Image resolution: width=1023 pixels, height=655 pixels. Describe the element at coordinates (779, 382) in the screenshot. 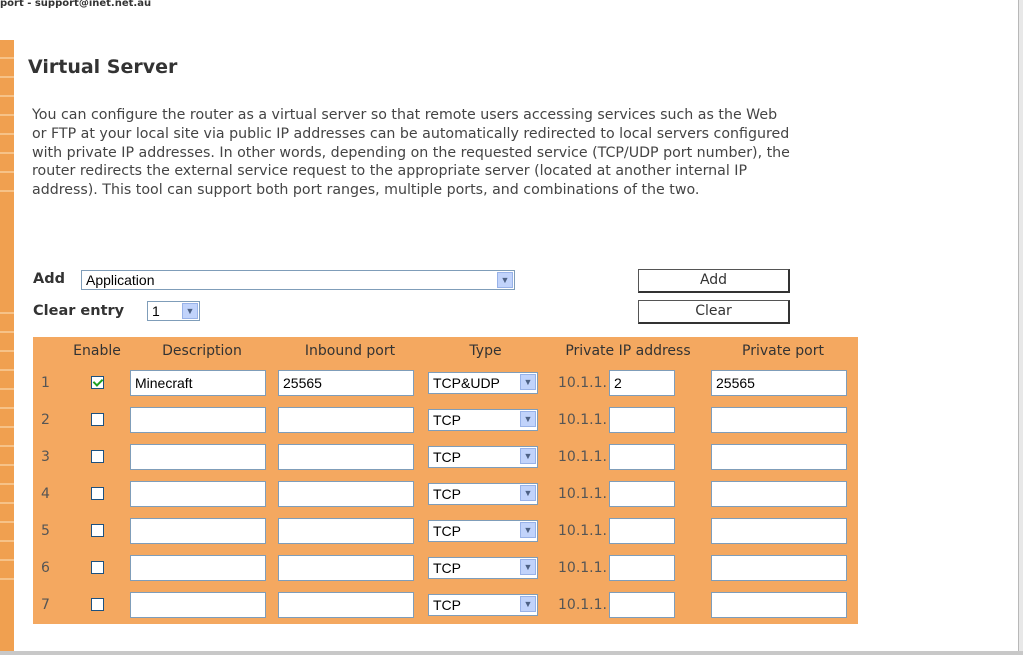

I see `private-port-input: 25565` at that location.